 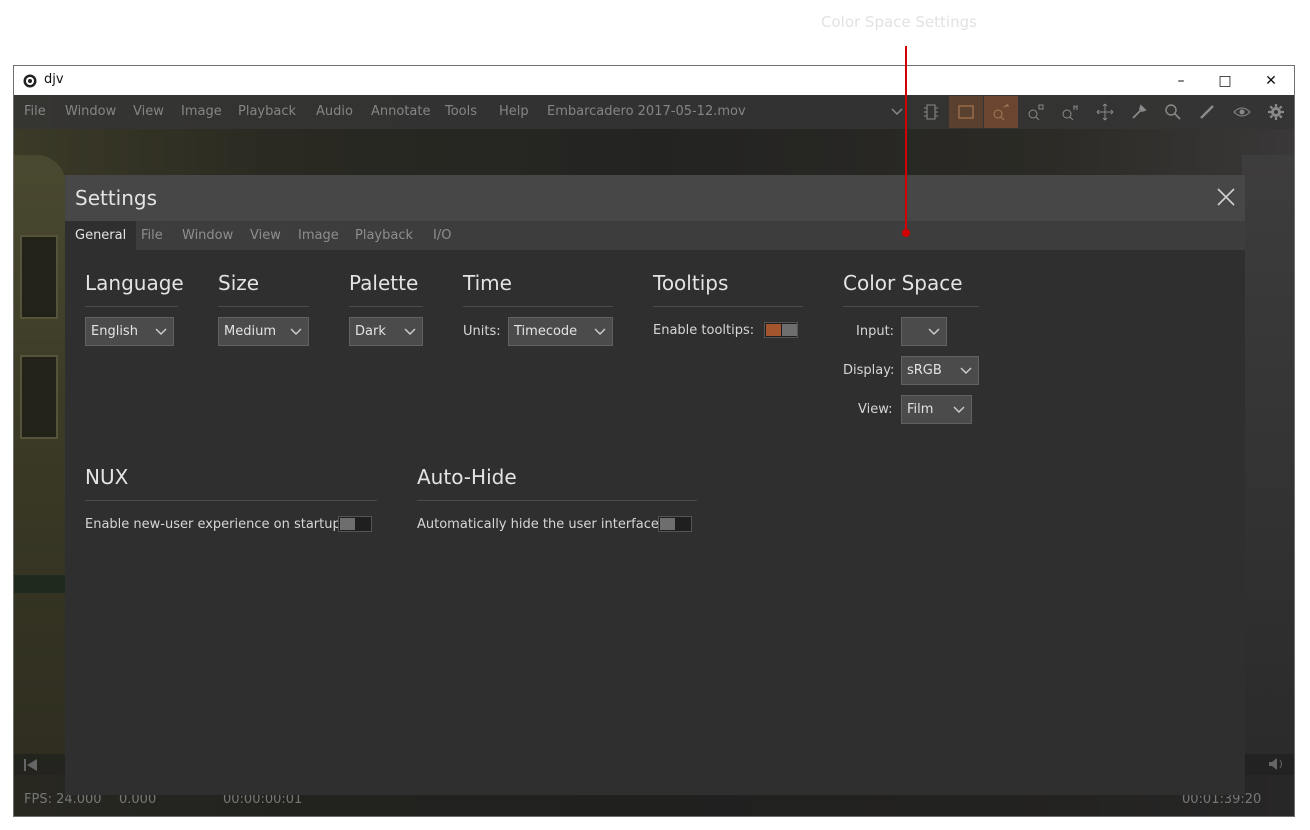 I want to click on tab-io: I/O, so click(x=442, y=235).